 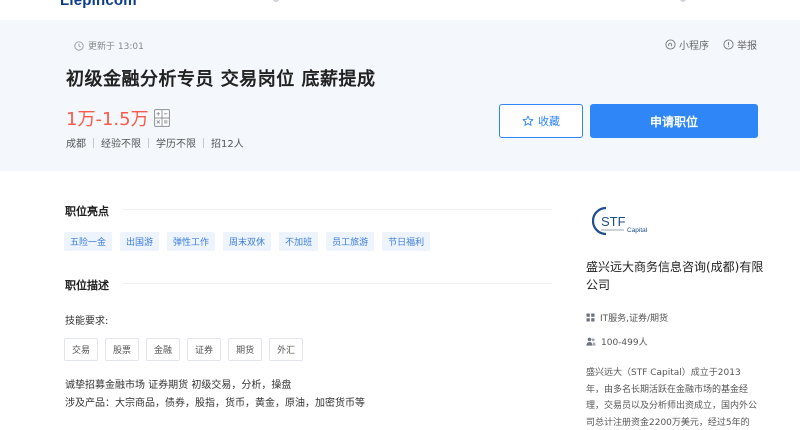 What do you see at coordinates (406, 241) in the screenshot?
I see `highlight-tag: 节日福利` at bounding box center [406, 241].